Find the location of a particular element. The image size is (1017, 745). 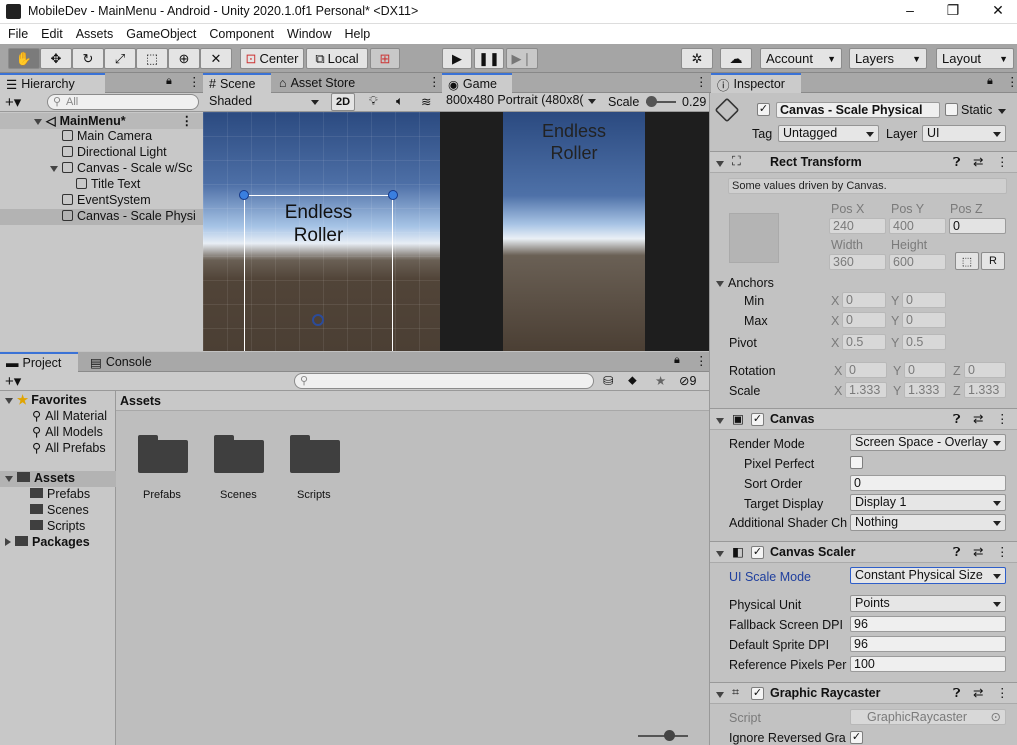

effects-icon: ≋ is located at coordinates (426, 101).